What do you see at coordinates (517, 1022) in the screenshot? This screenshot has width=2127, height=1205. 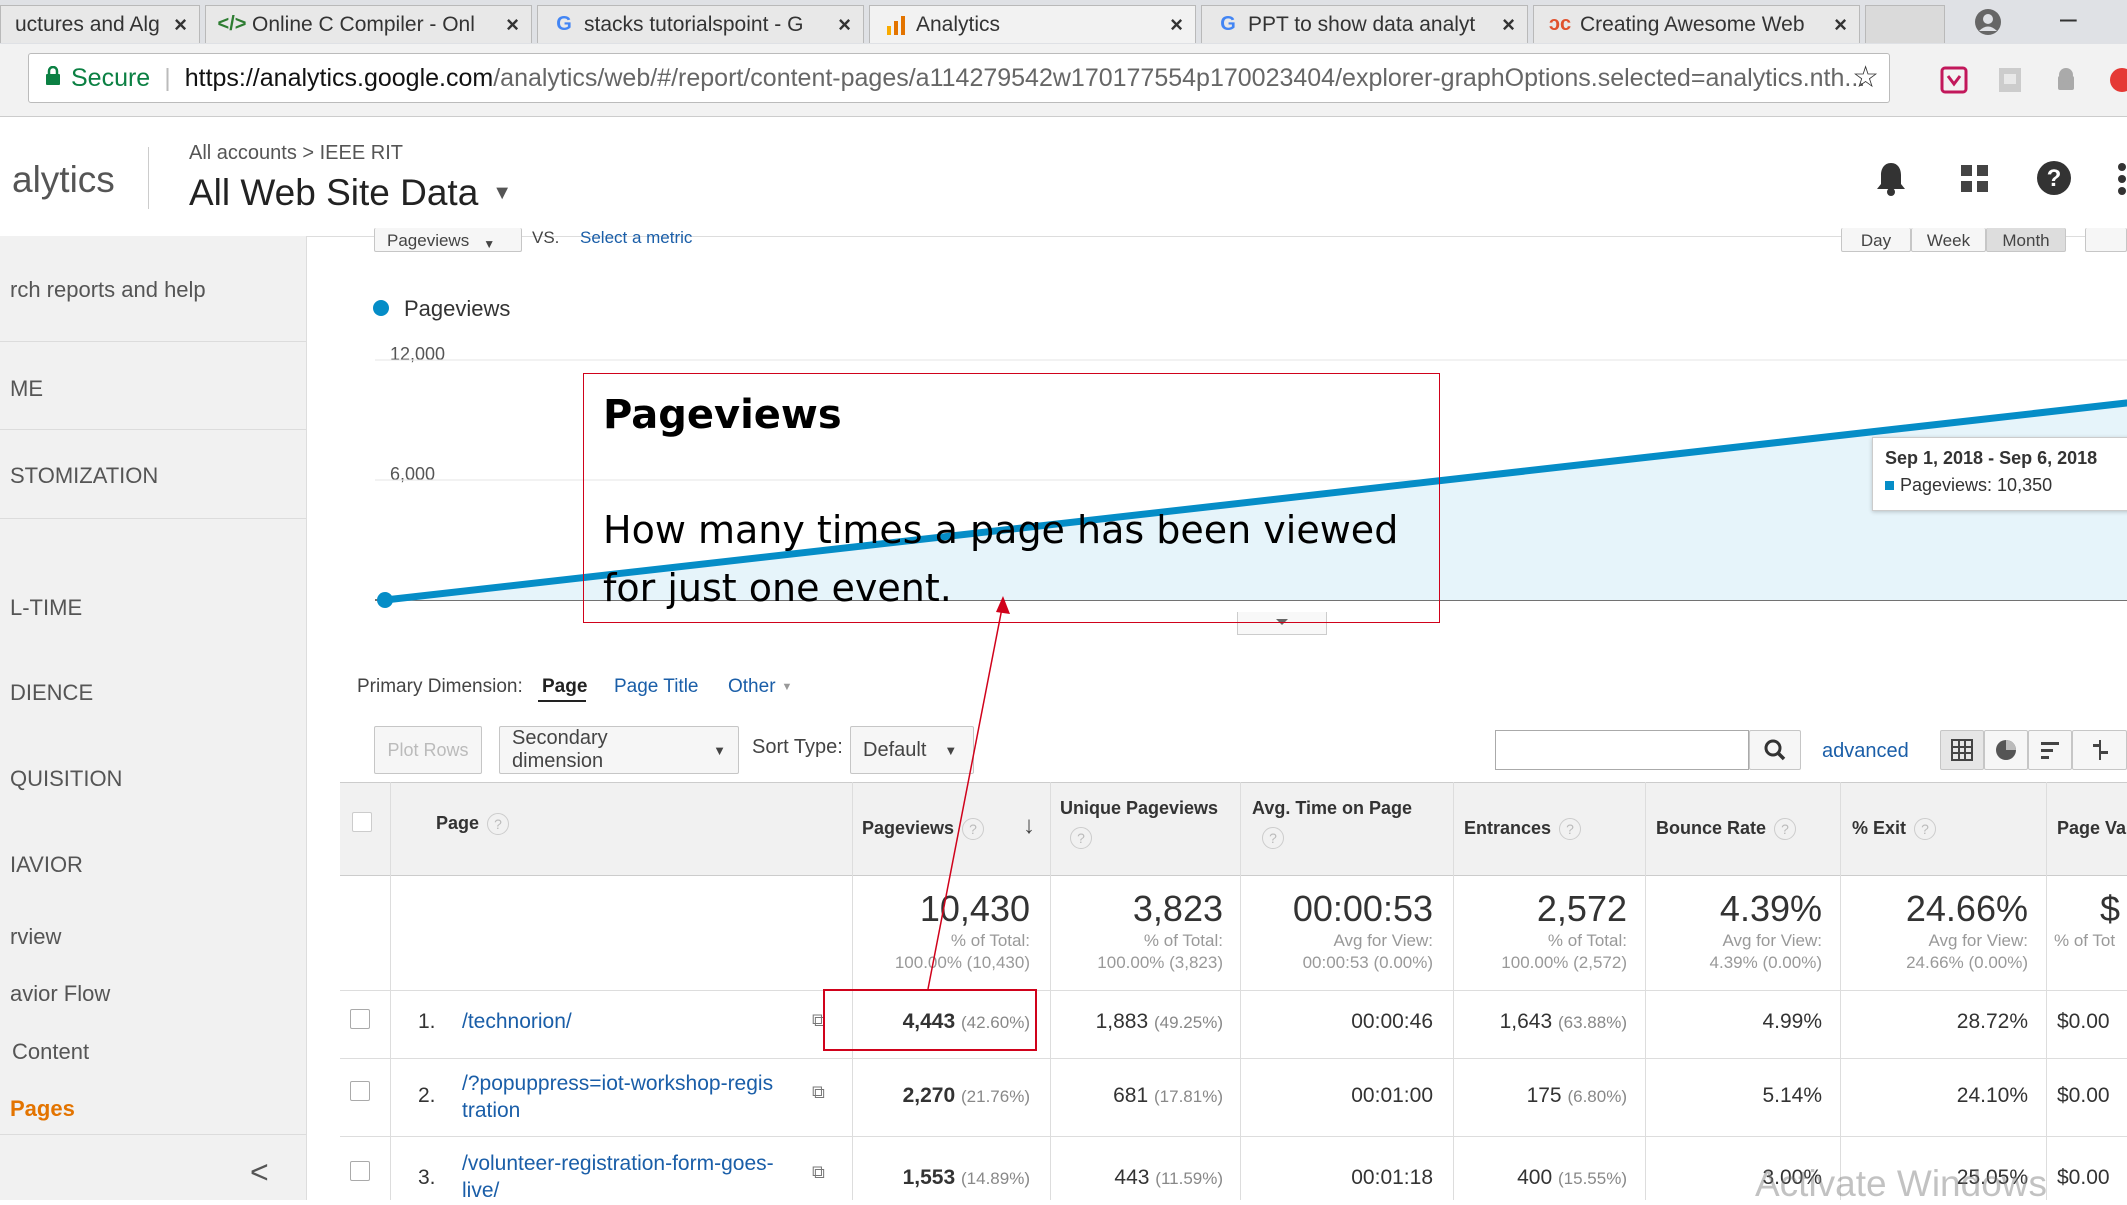 I see `row-page-link: /technorion/` at bounding box center [517, 1022].